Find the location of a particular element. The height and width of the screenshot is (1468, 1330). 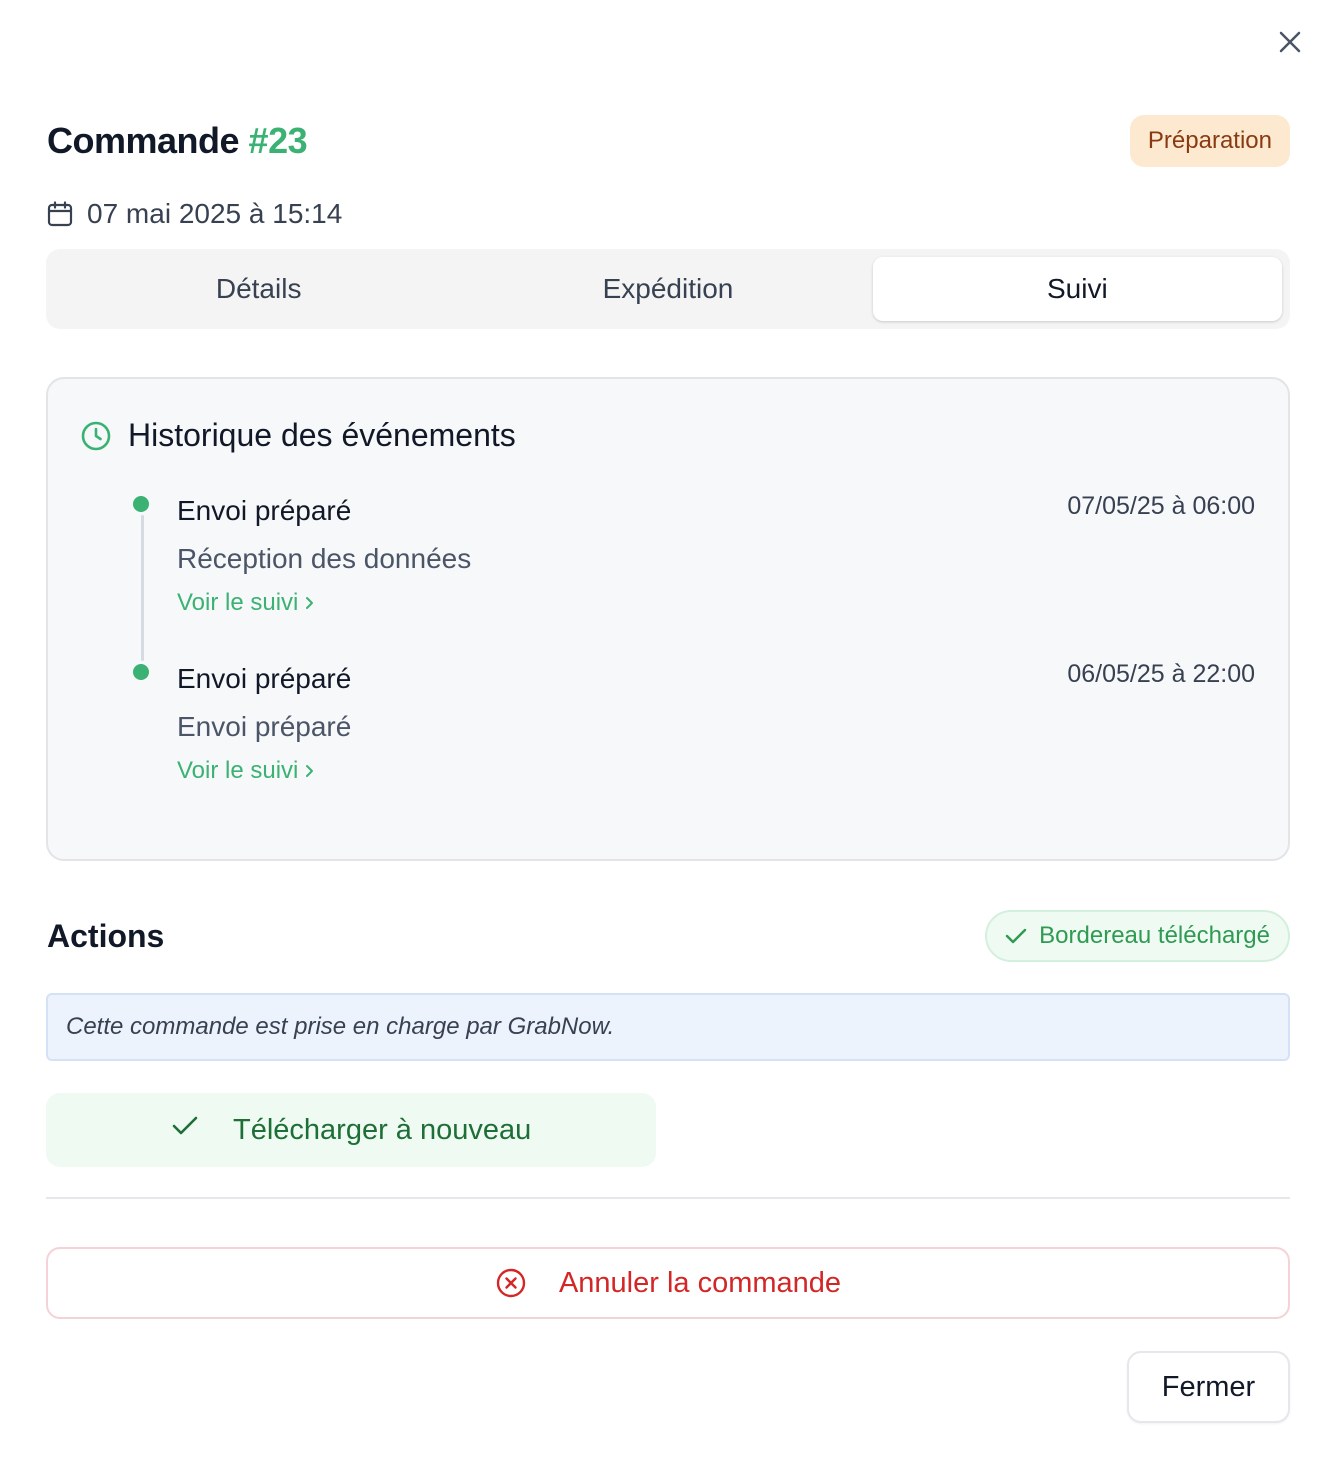

status-badge: Préparation is located at coordinates (1209, 141).